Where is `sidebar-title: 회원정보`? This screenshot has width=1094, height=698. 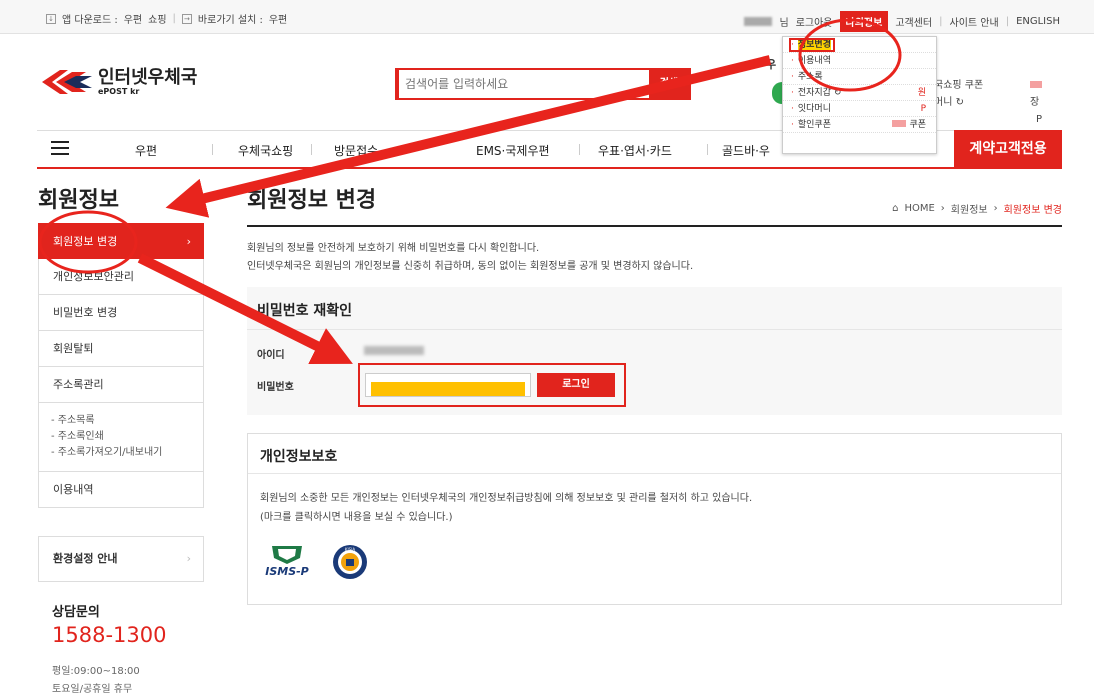
sidebar-title: 회원정보 is located at coordinates (78, 200).